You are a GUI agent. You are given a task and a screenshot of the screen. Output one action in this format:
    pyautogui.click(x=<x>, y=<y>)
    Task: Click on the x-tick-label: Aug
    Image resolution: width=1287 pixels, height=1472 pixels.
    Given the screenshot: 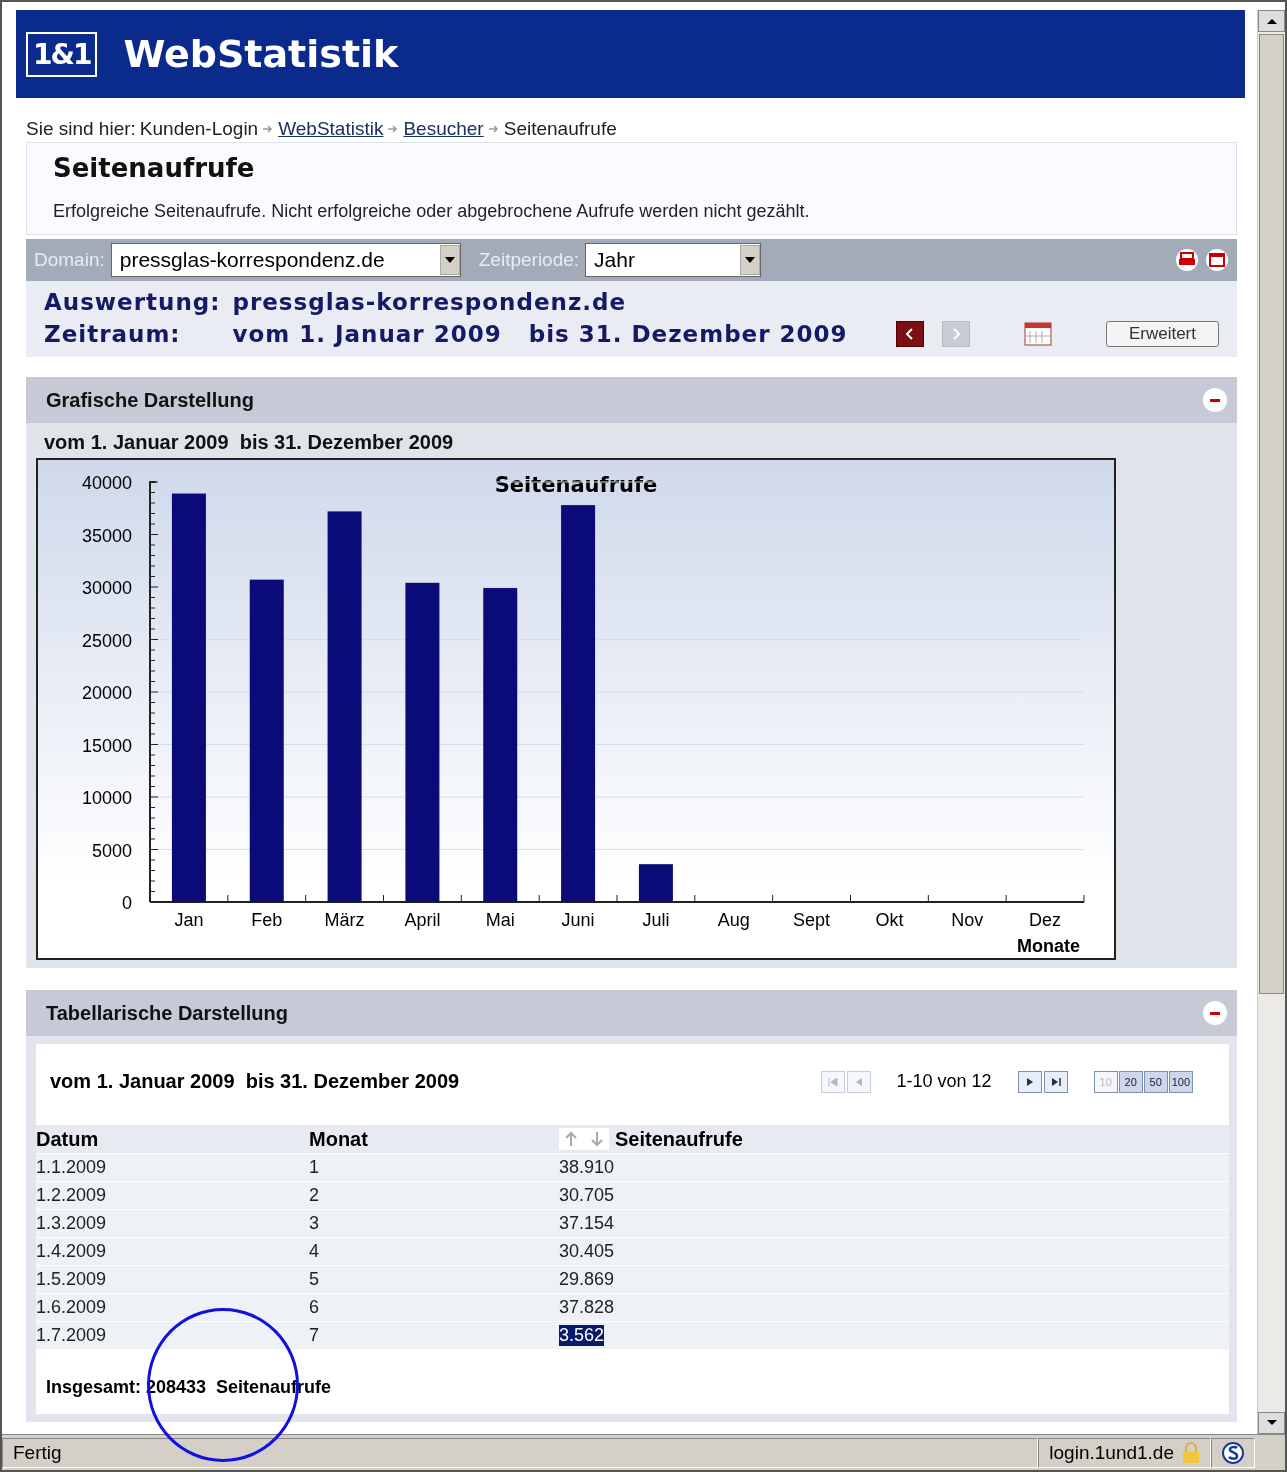 What is the action you would take?
    pyautogui.click(x=733, y=920)
    